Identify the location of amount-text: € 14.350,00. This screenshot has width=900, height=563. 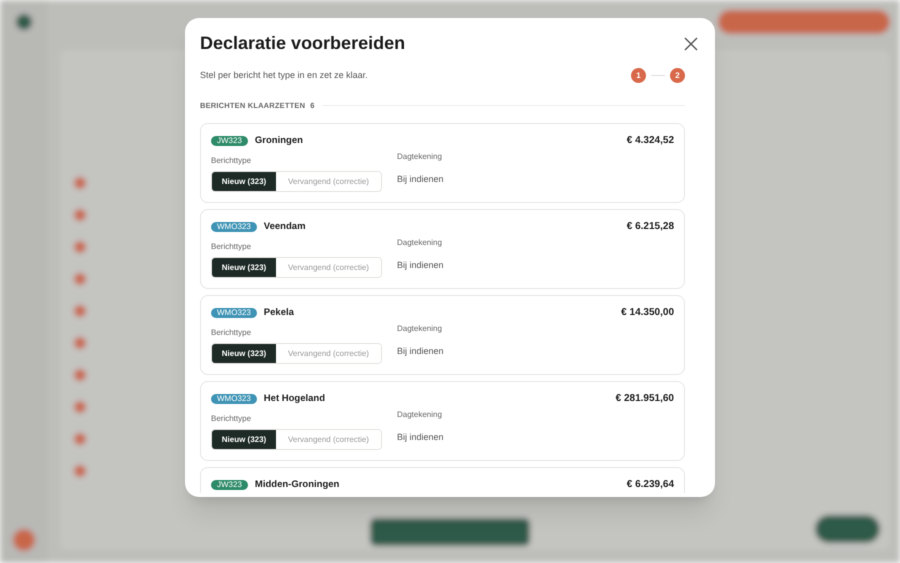
(647, 313).